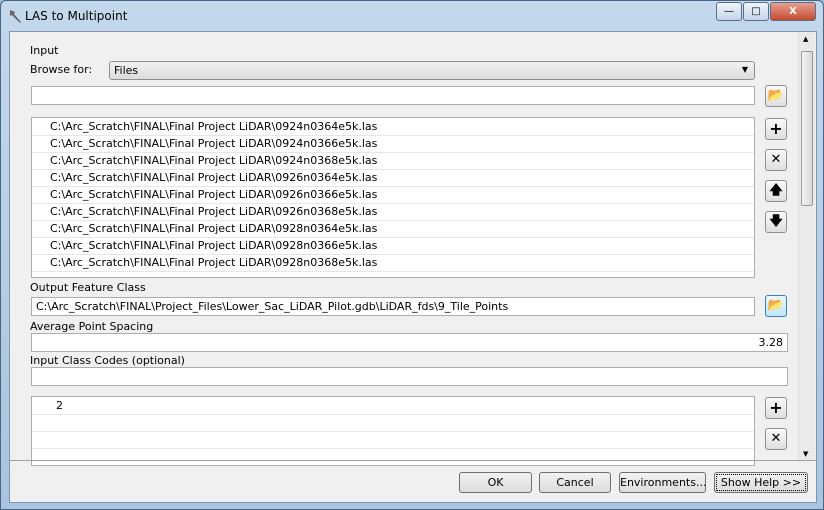 This screenshot has width=824, height=510. What do you see at coordinates (807, 128) in the screenshot?
I see `scrollbar-thumb` at bounding box center [807, 128].